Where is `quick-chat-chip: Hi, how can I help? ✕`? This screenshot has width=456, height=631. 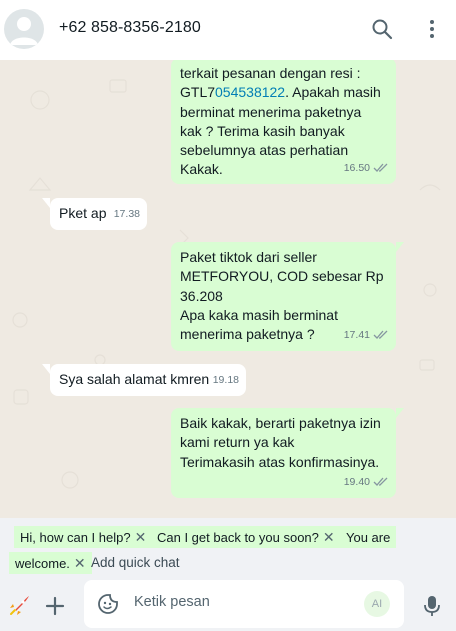
quick-chat-chip: Hi, how can I help? ✕ is located at coordinates (83, 537).